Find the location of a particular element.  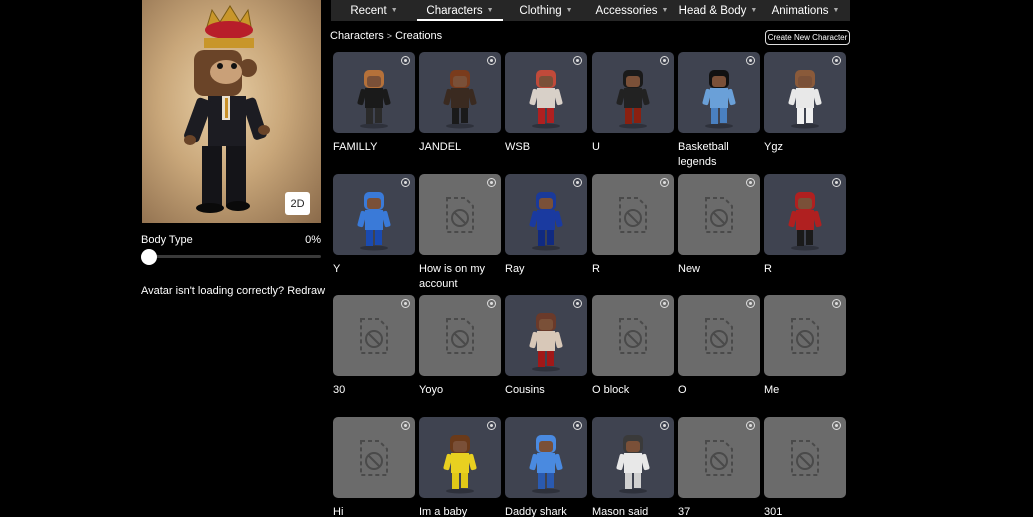

character-card: O is located at coordinates (719, 346).